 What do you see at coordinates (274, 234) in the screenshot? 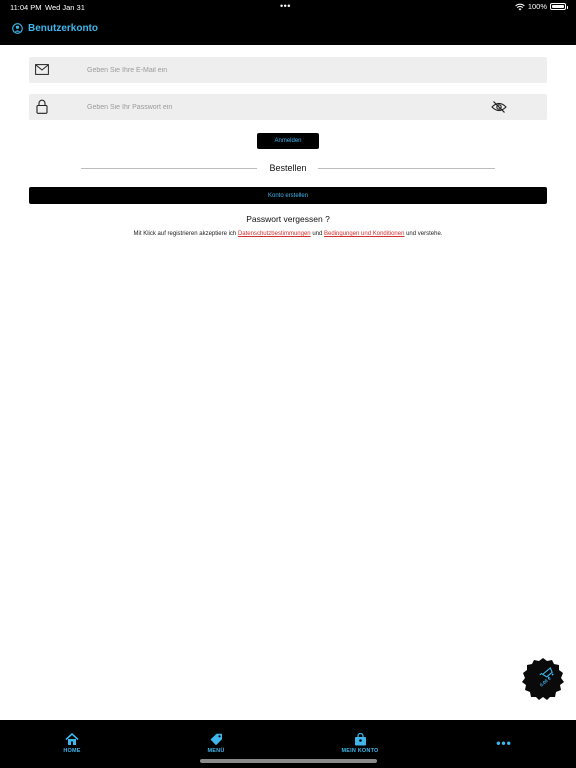
I see `privacy-policy-link: Datenschutzbestimmungen` at bounding box center [274, 234].